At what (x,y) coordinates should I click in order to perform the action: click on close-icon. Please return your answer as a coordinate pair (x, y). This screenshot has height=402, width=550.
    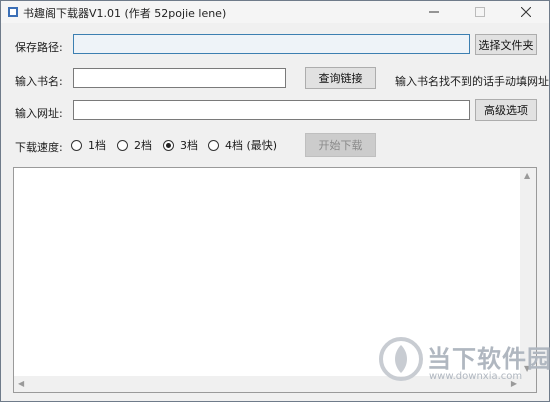
    Looking at the image, I should click on (526, 12).